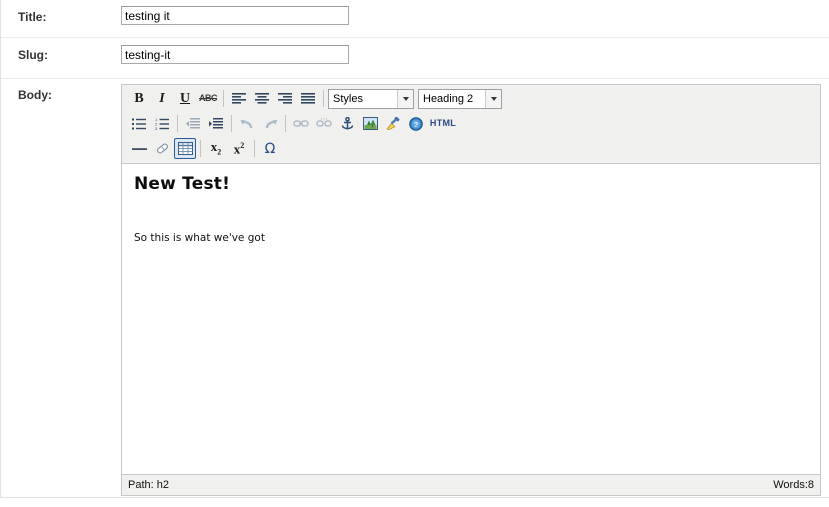 Image resolution: width=829 pixels, height=507 pixels. Describe the element at coordinates (371, 98) in the screenshot. I see `styles-select: Styles` at that location.